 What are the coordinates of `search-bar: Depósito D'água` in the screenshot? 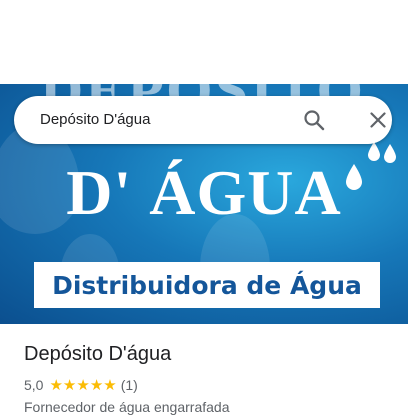 It's located at (203, 120).